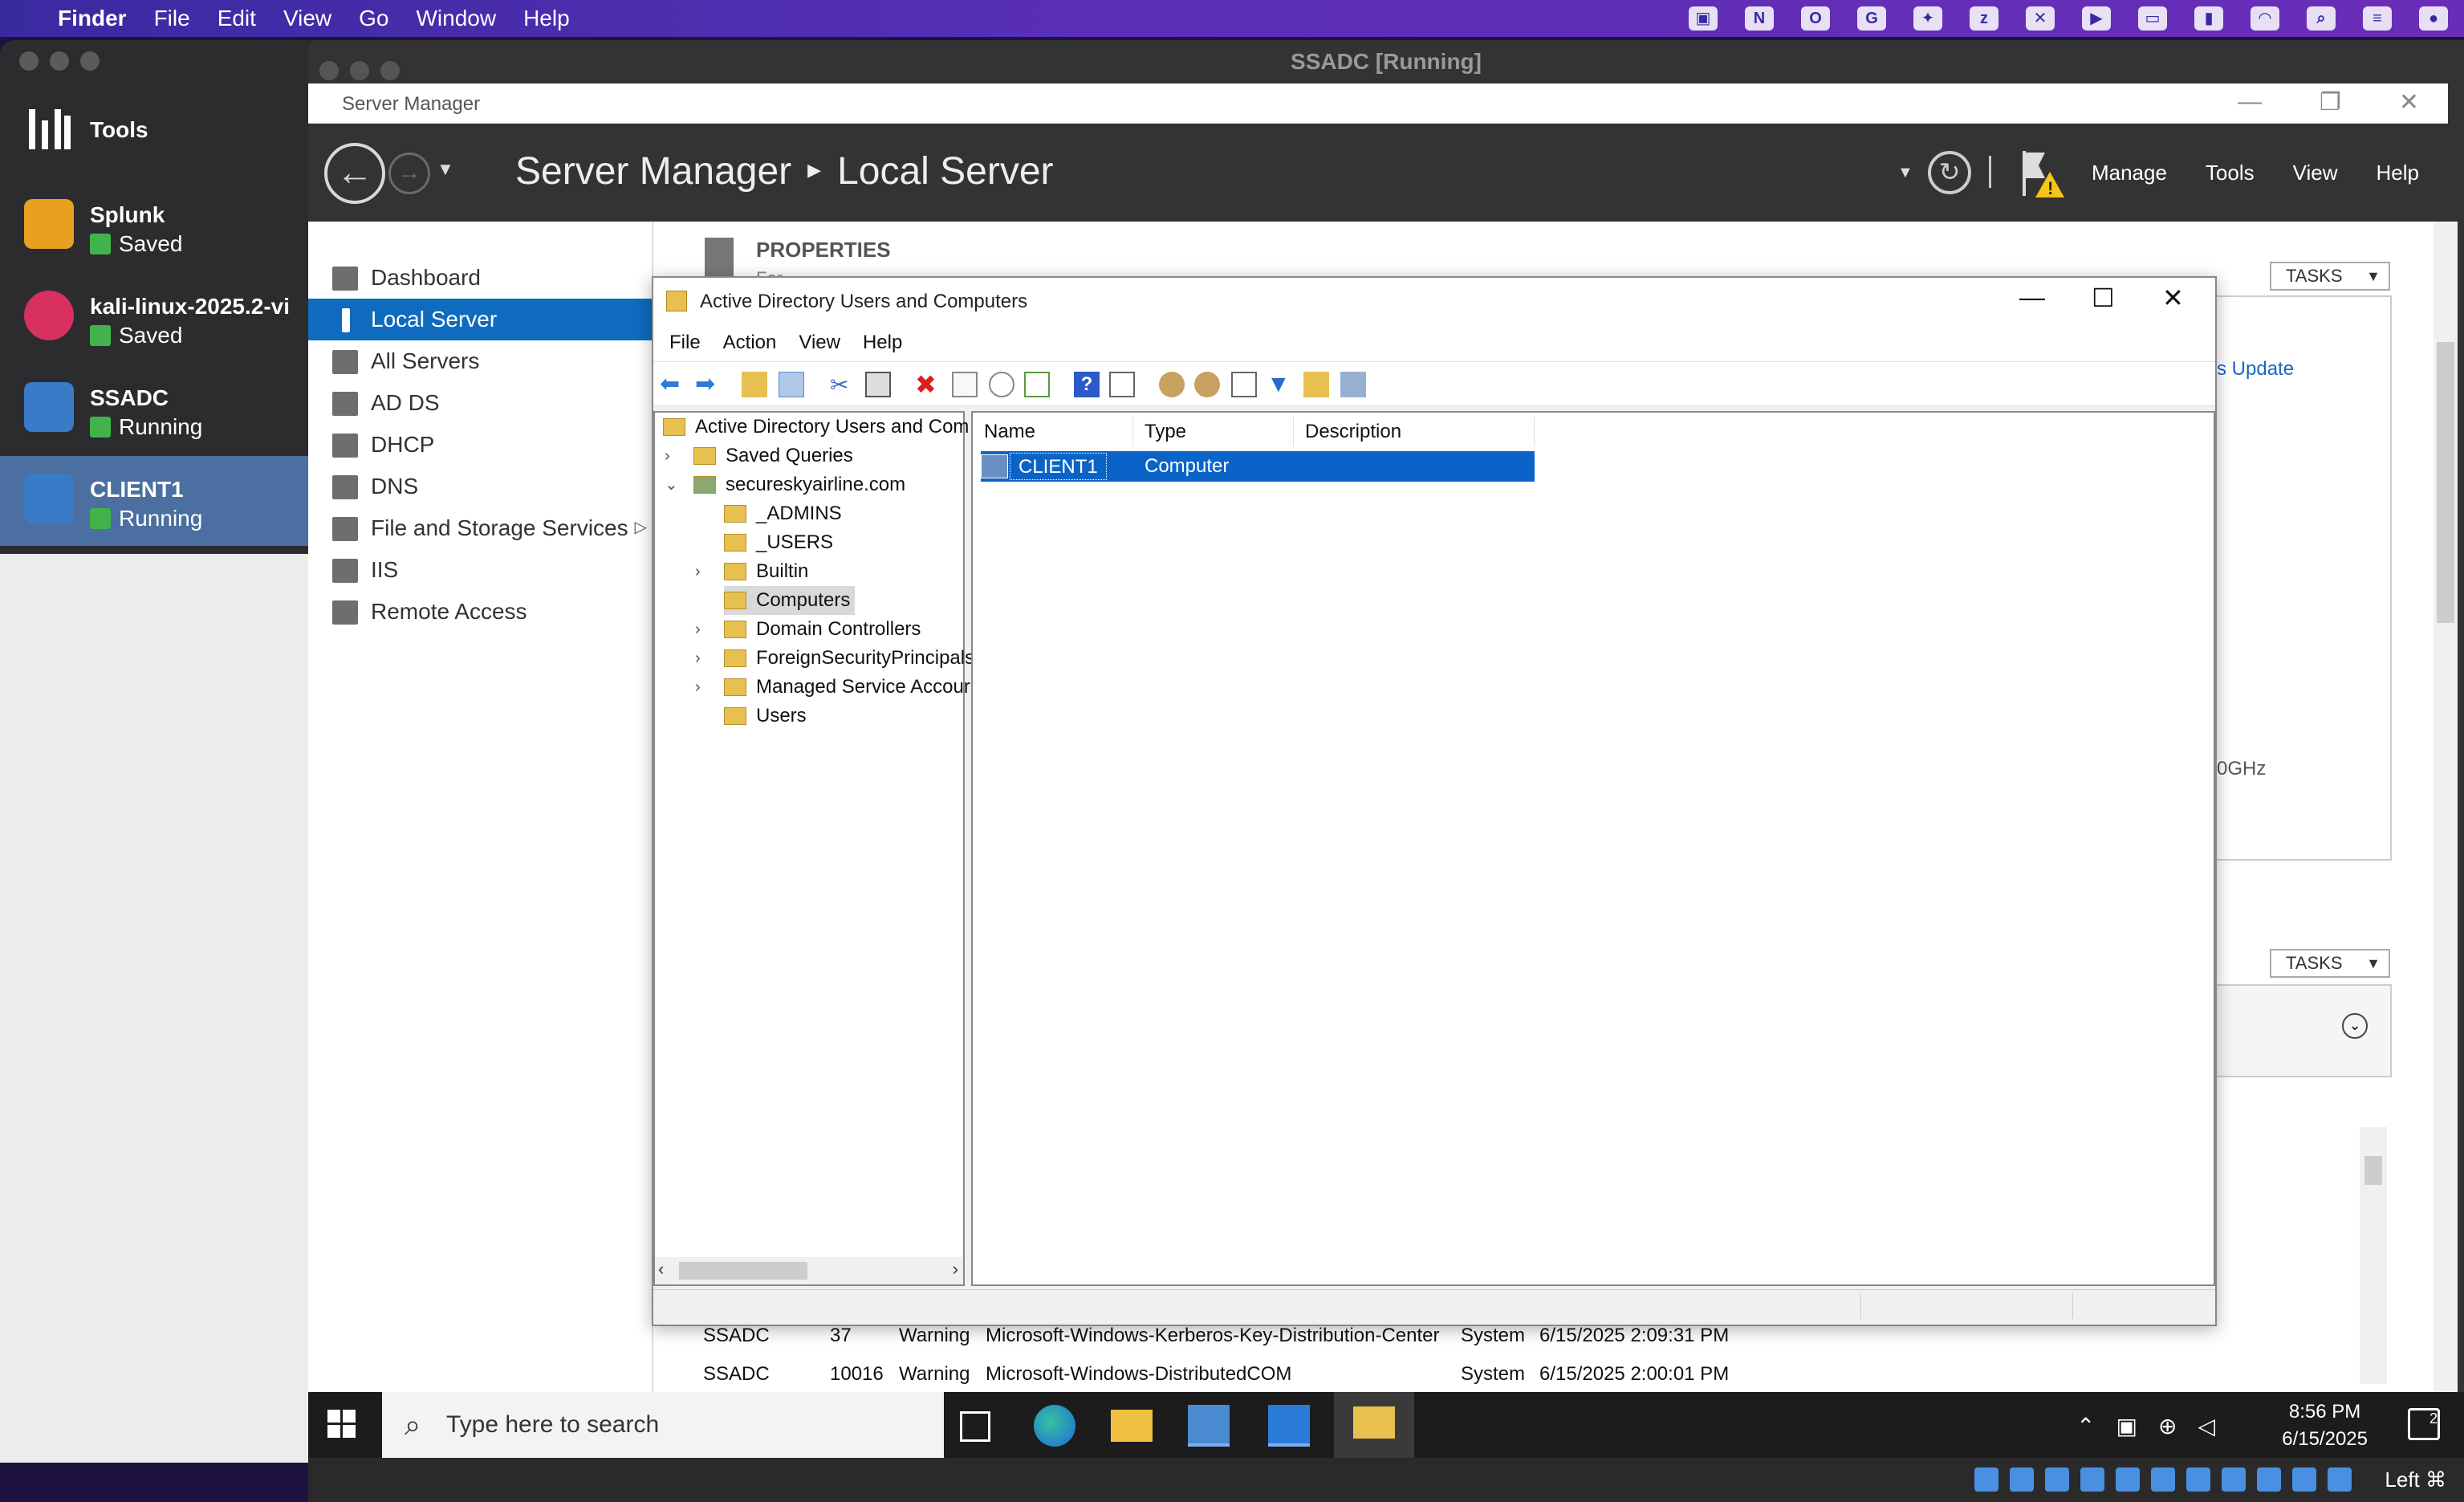  Describe the element at coordinates (2325, 1425) in the screenshot. I see `taskbar-clock: 8:56 PM 6/15/2025` at that location.